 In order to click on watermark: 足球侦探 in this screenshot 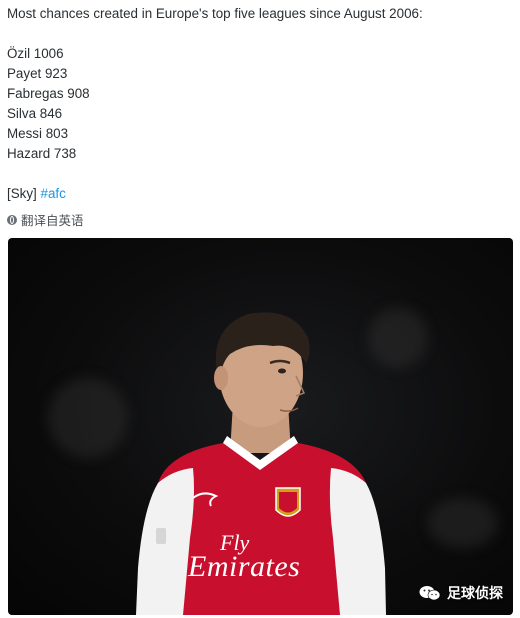, I will do `click(461, 593)`.